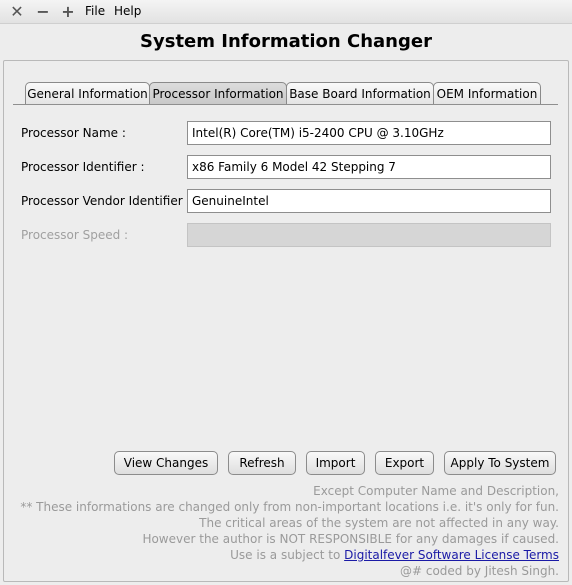 This screenshot has height=585, width=572. What do you see at coordinates (436, 491) in the screenshot?
I see `note-line-1: Except Computer Name and Description,` at bounding box center [436, 491].